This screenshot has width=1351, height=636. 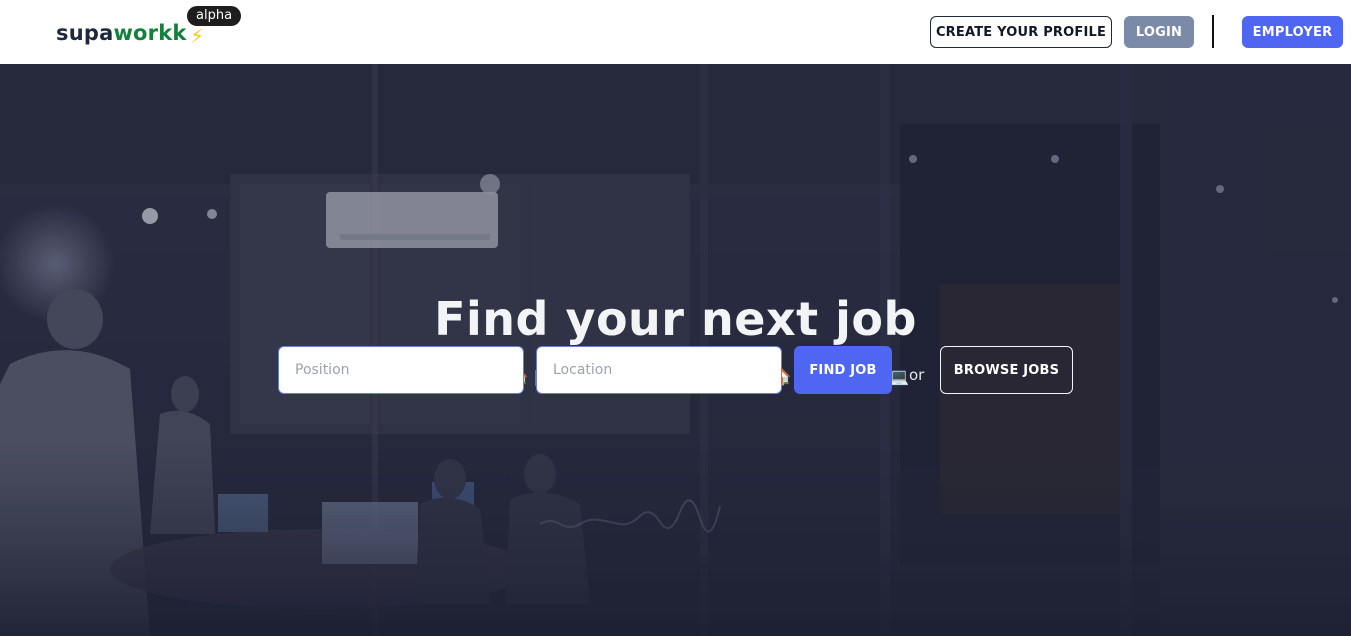 I want to click on lightning-bolt-icon: ⚡, so click(x=197, y=36).